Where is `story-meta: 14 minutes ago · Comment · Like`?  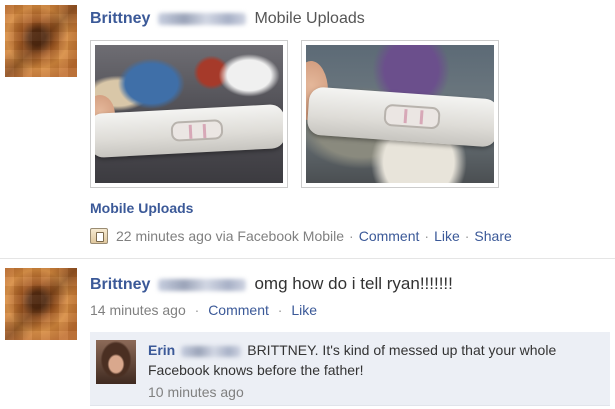
story-meta: 14 minutes ago · Comment · Like is located at coordinates (204, 310).